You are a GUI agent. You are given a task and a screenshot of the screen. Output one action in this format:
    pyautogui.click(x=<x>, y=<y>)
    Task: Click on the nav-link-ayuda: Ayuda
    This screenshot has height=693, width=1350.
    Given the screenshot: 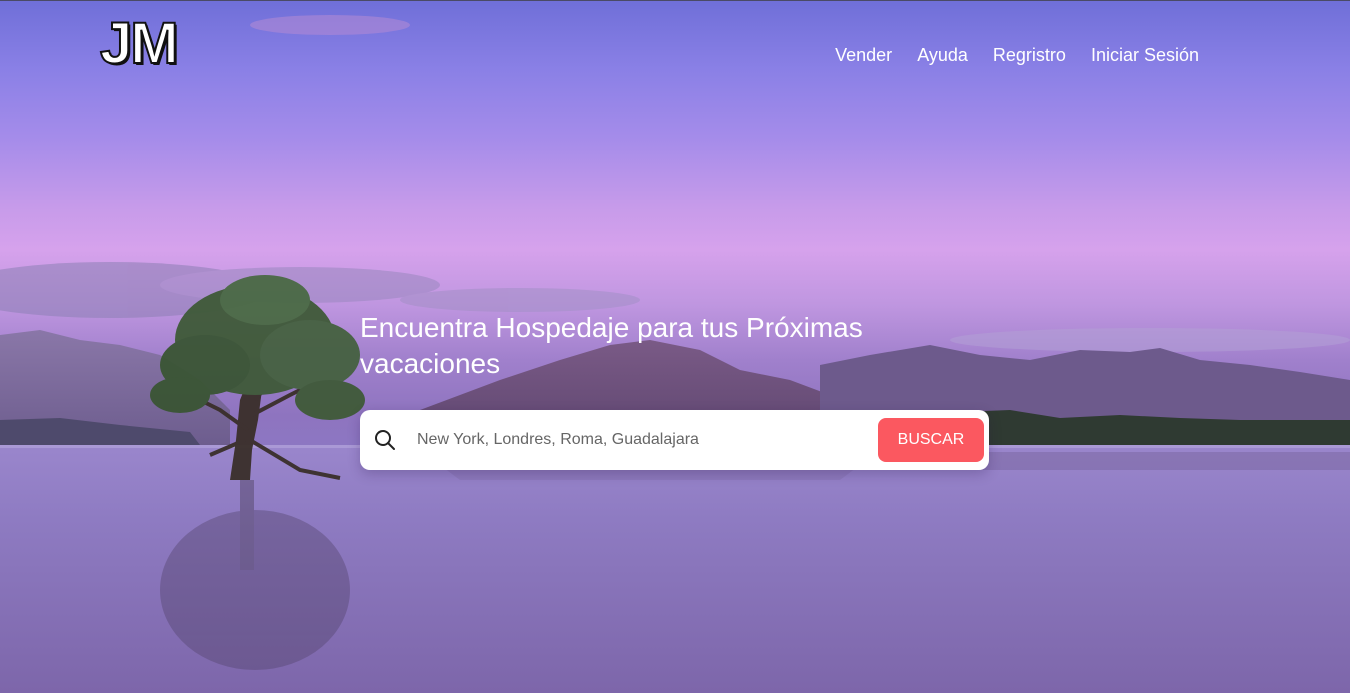 What is the action you would take?
    pyautogui.click(x=942, y=55)
    